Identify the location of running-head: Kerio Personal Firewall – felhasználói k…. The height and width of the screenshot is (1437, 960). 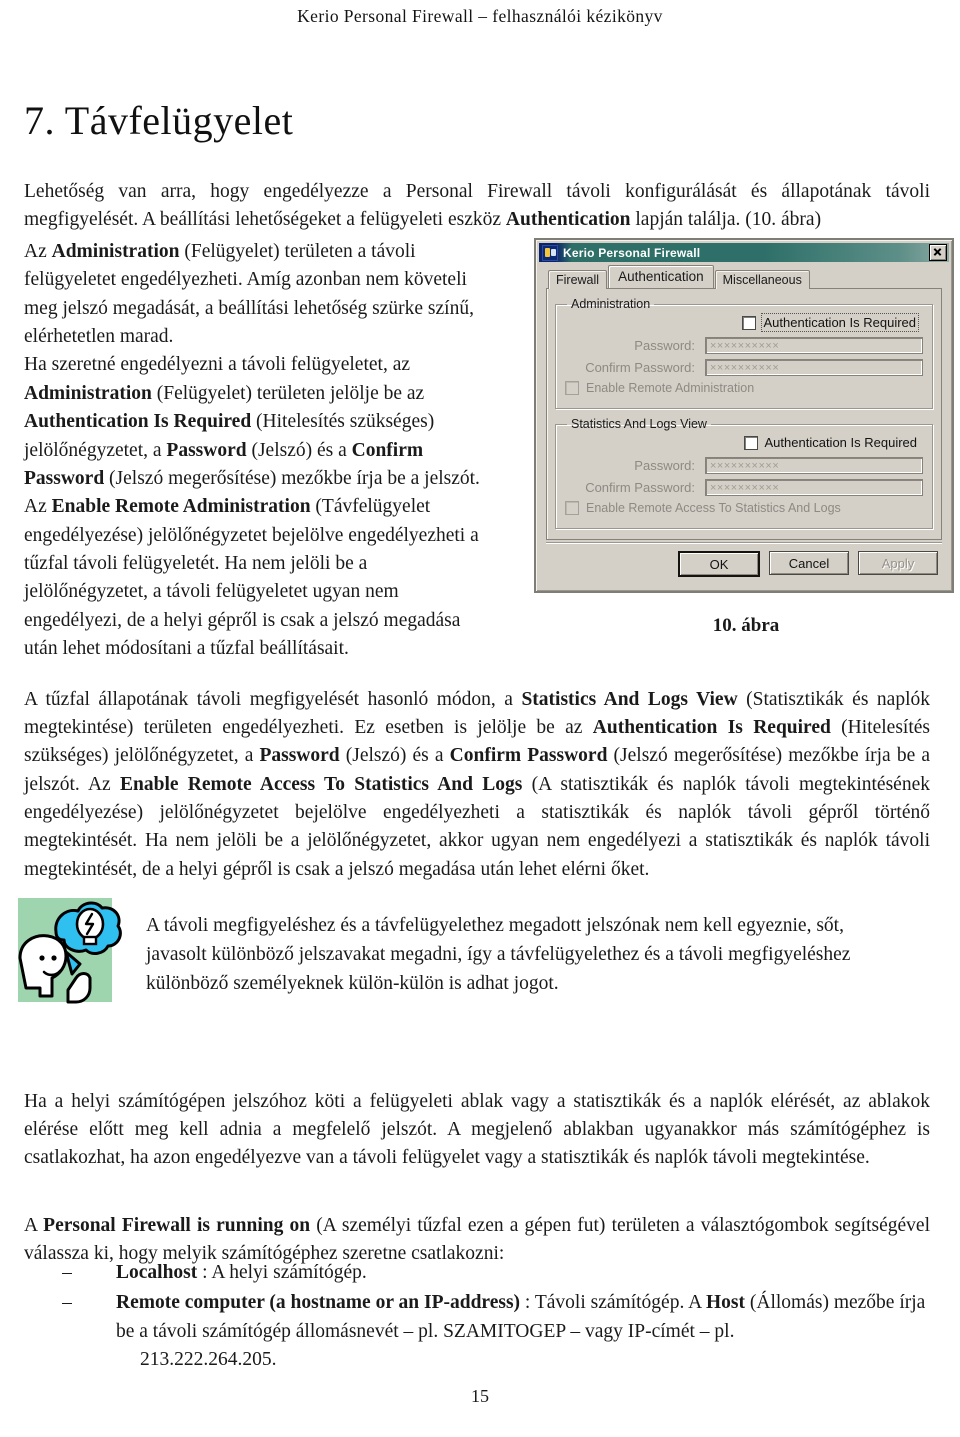
(480, 16).